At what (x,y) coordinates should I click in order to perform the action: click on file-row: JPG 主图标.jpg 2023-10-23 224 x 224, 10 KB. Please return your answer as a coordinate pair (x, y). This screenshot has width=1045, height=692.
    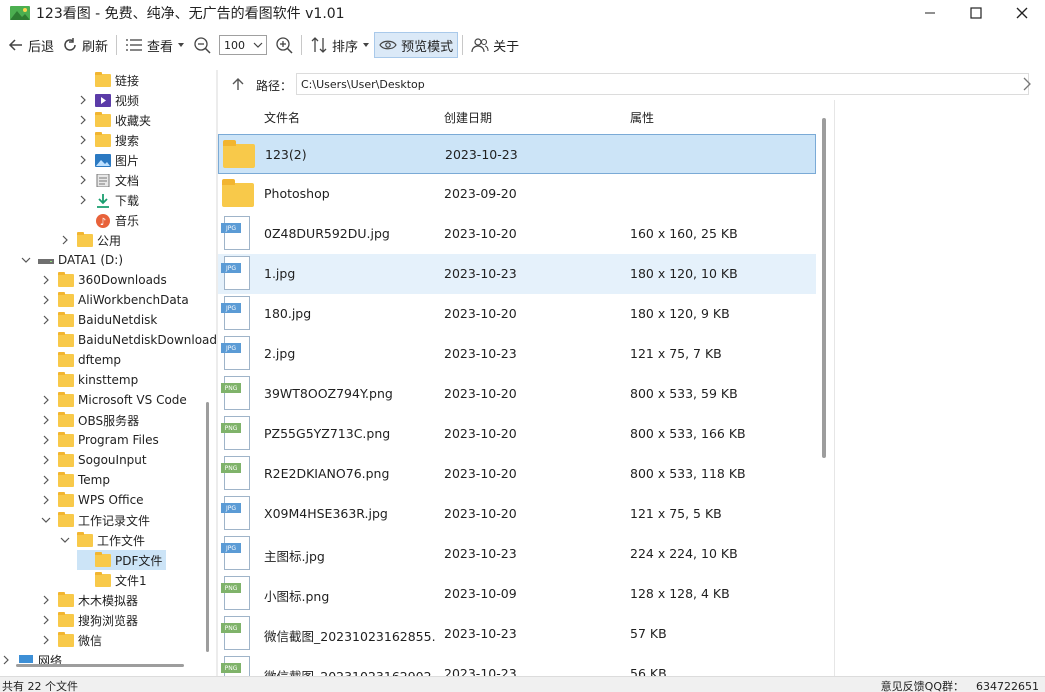
    Looking at the image, I should click on (517, 554).